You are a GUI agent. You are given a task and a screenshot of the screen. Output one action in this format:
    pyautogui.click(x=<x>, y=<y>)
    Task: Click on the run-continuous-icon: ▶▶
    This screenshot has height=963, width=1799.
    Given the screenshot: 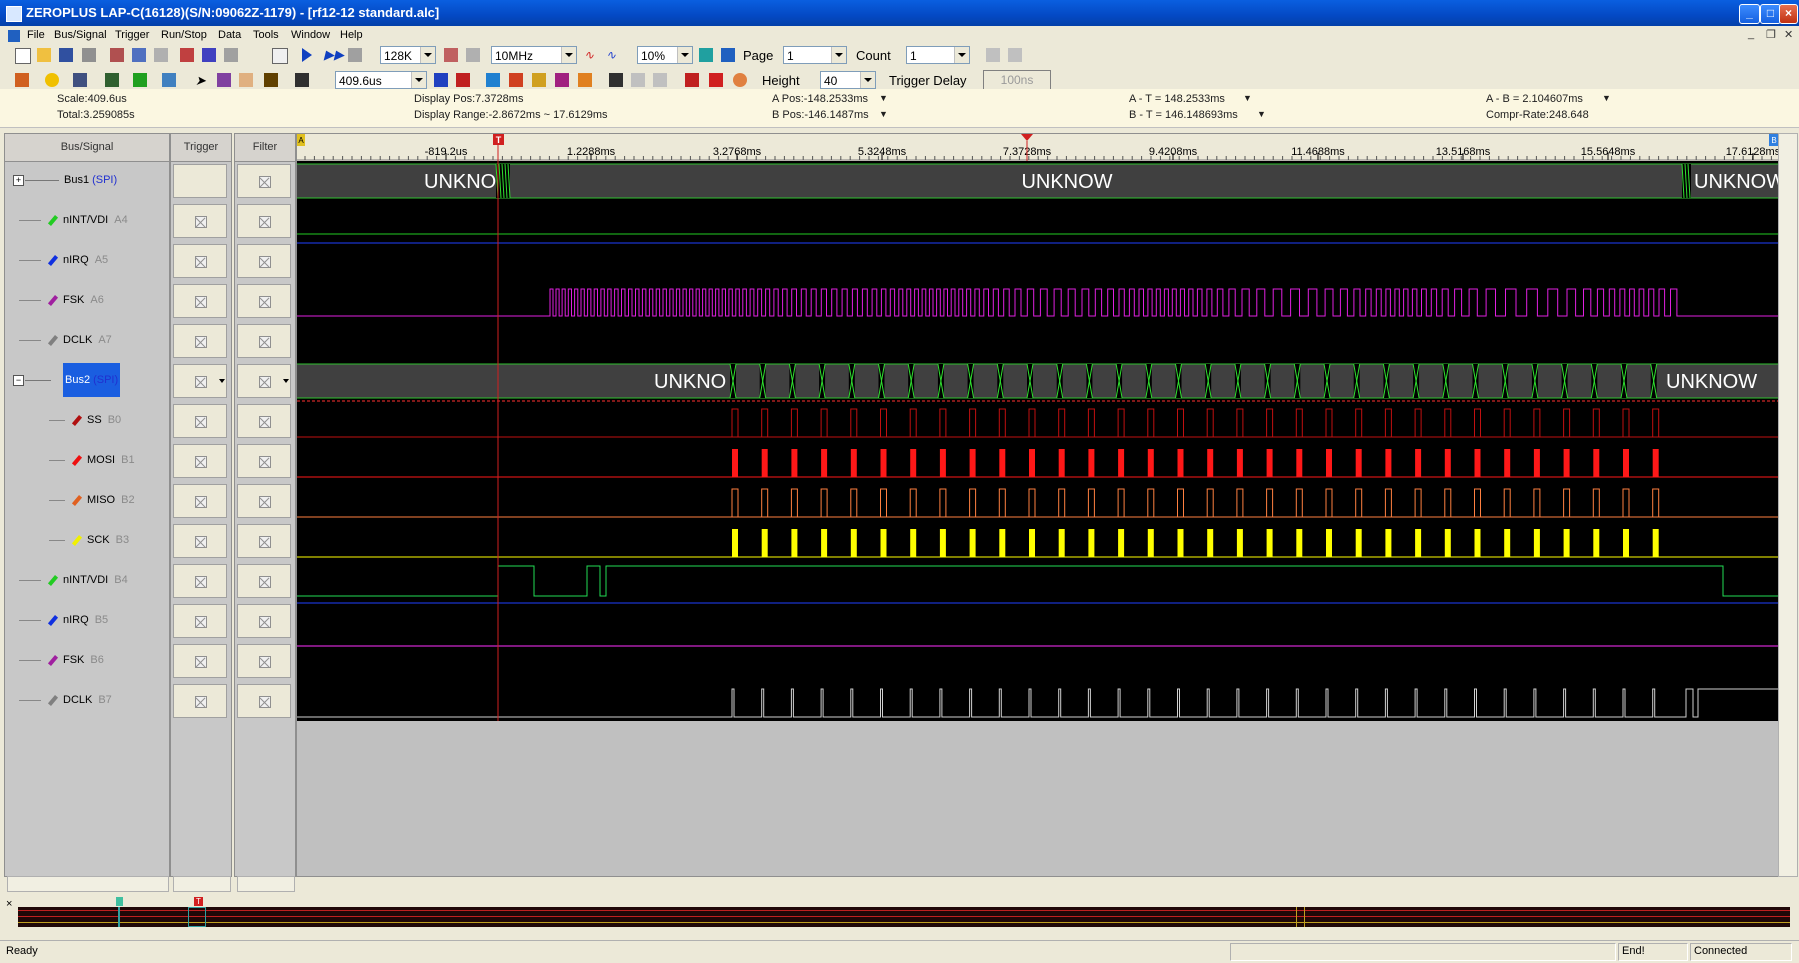 What is the action you would take?
    pyautogui.click(x=333, y=55)
    